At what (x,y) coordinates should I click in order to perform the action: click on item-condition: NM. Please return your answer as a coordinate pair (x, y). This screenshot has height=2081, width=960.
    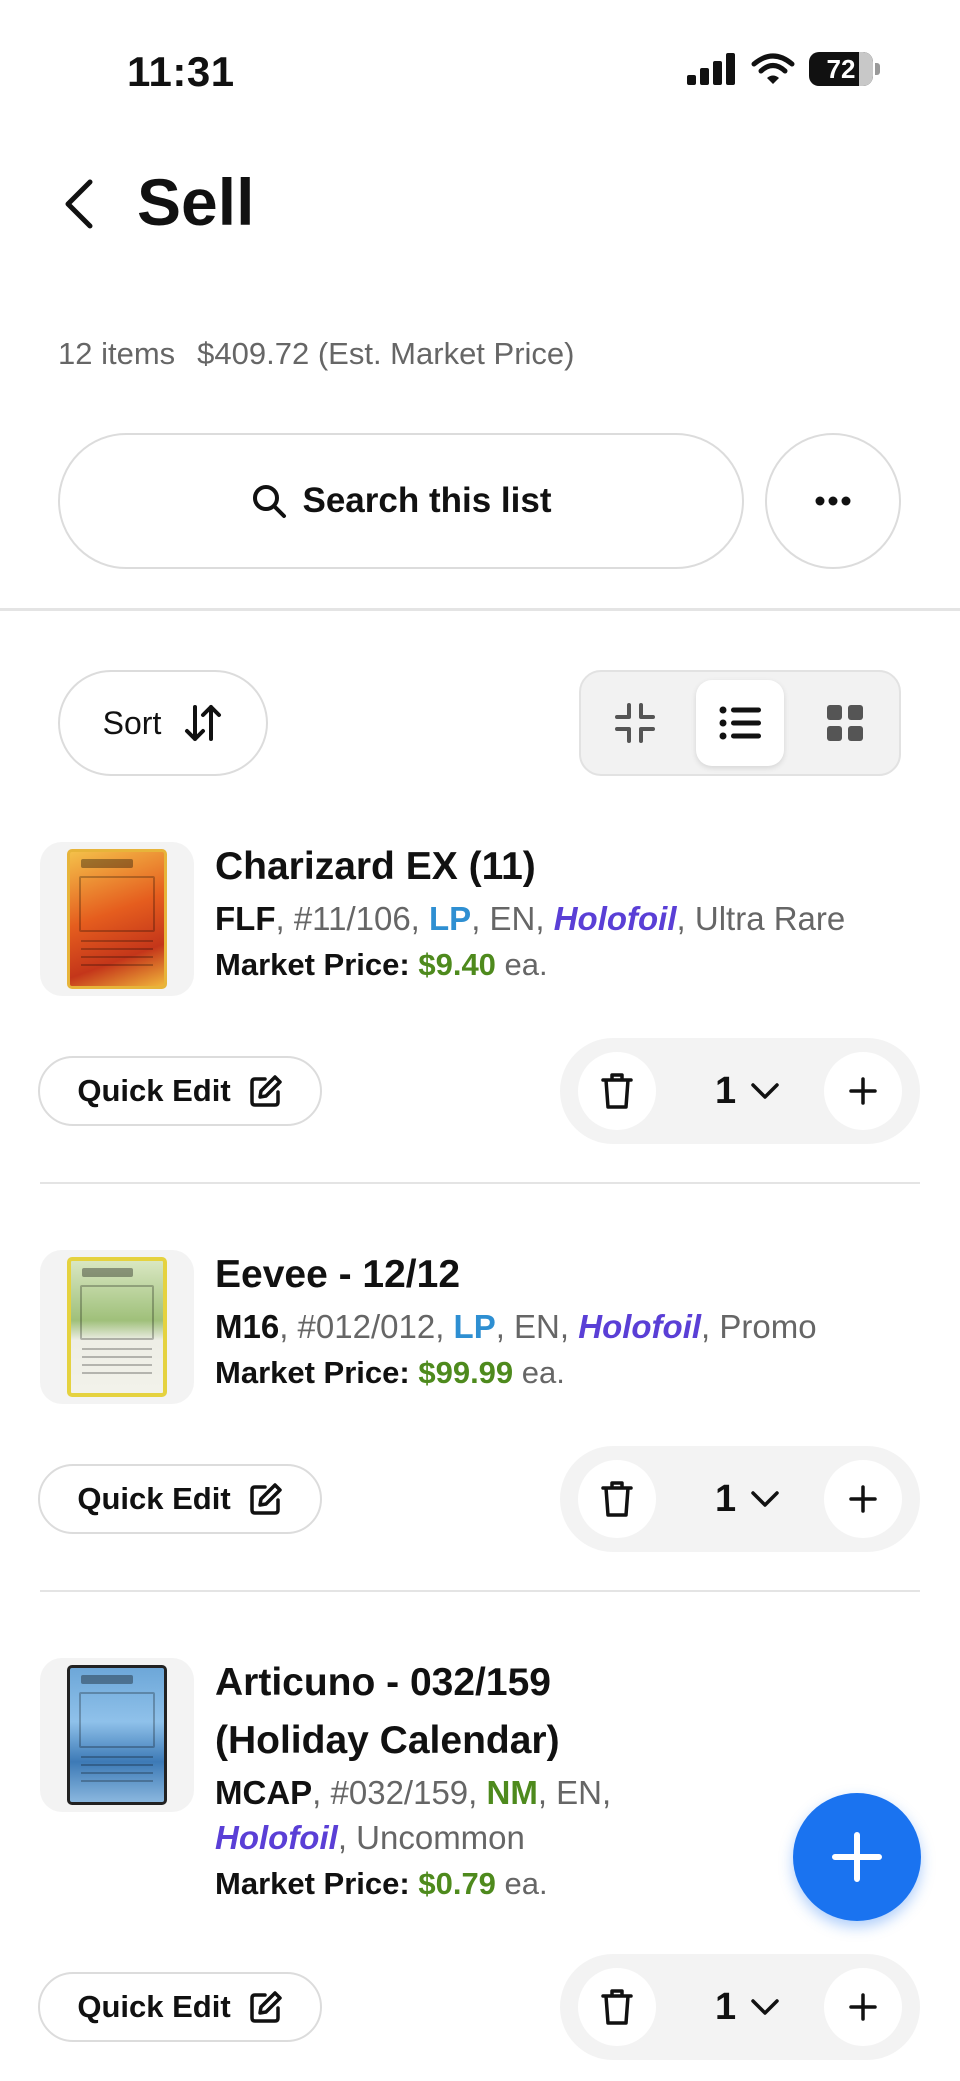
    Looking at the image, I should click on (512, 1792).